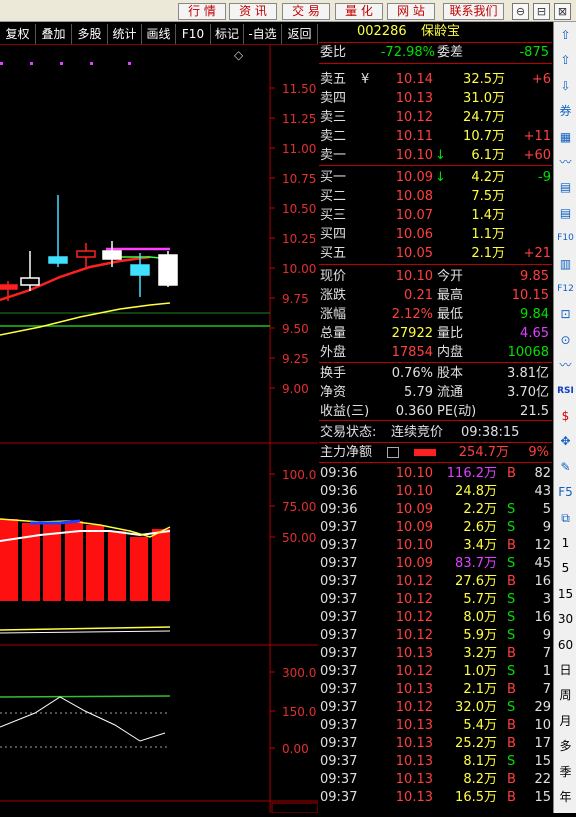  I want to click on sell-row-1: 卖四 10.13 31.0万, so click(435, 98).